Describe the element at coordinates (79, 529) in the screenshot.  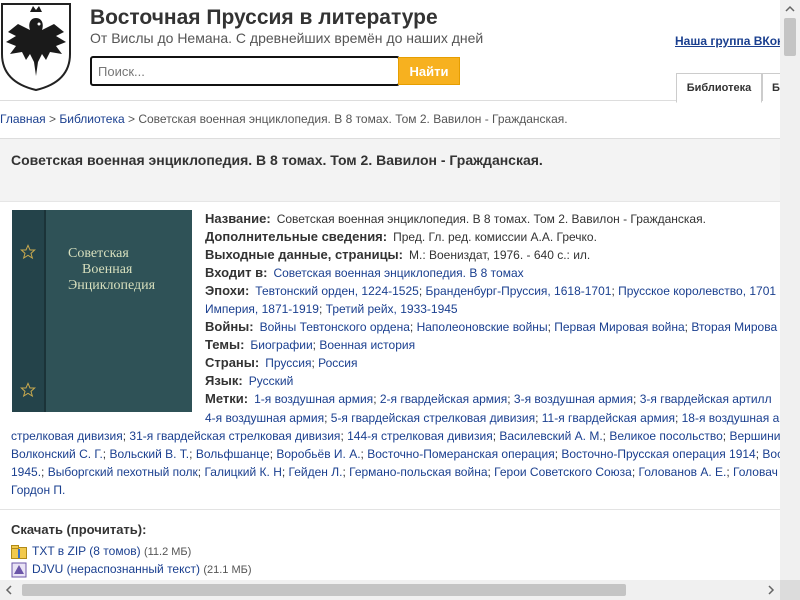
I see `download-heading: Скачать (прочитать):` at that location.